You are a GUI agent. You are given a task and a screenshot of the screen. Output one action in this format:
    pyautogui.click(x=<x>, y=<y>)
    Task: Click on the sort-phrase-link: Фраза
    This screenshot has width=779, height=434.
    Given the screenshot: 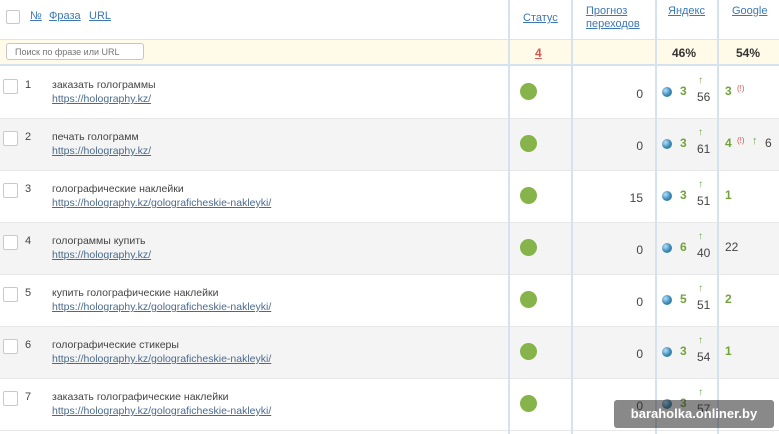 What is the action you would take?
    pyautogui.click(x=65, y=16)
    